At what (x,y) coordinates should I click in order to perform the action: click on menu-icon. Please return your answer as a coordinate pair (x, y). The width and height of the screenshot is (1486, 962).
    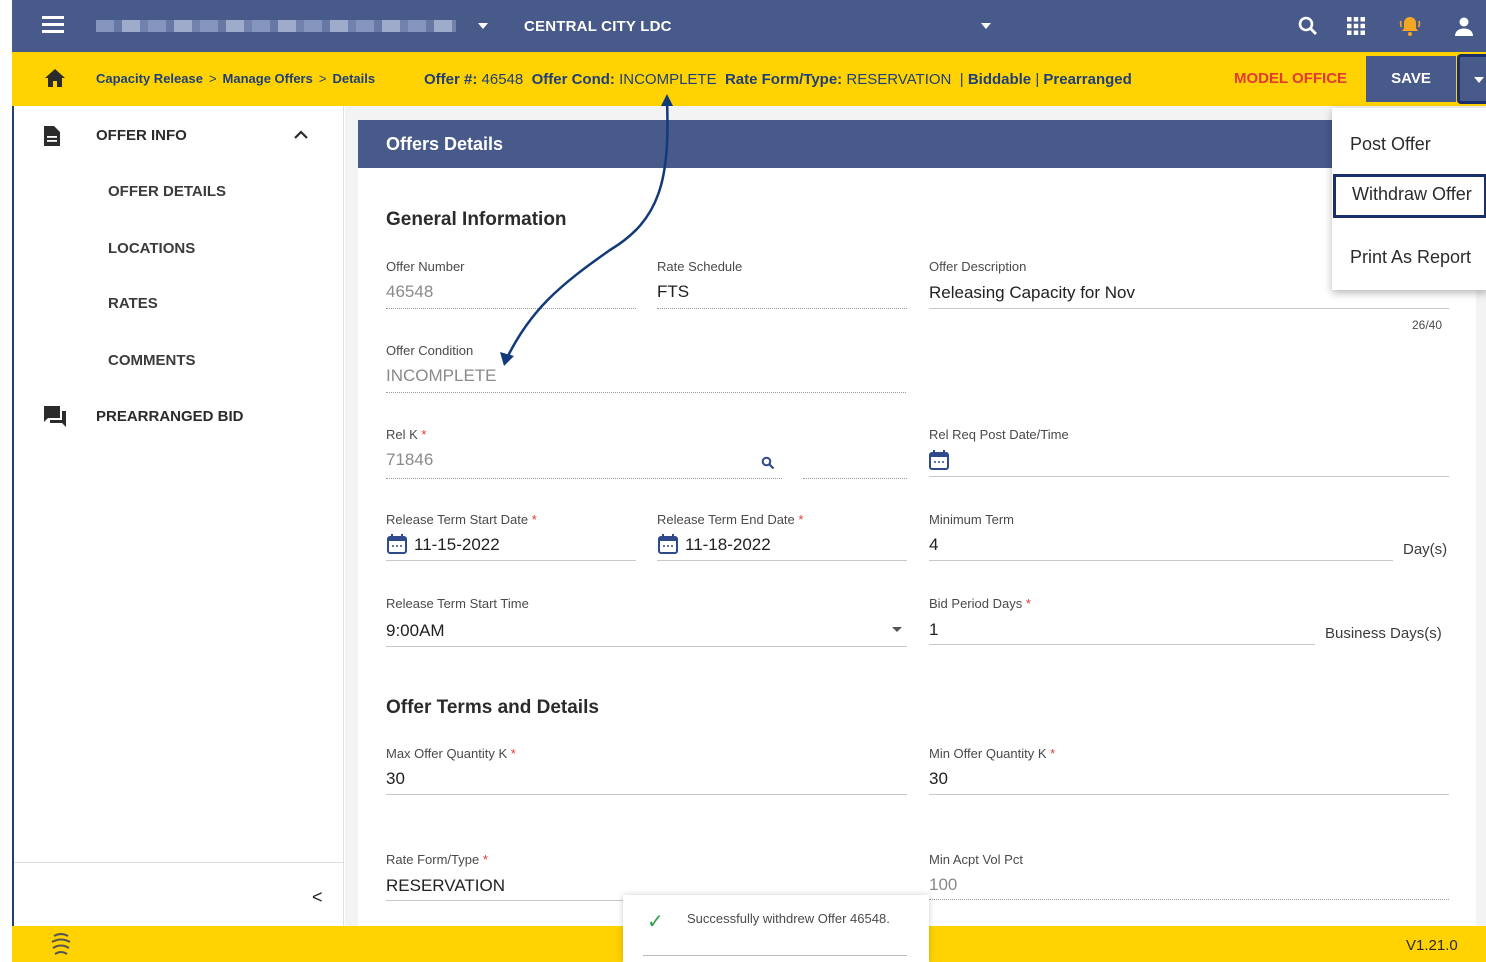
    Looking at the image, I should click on (53, 26).